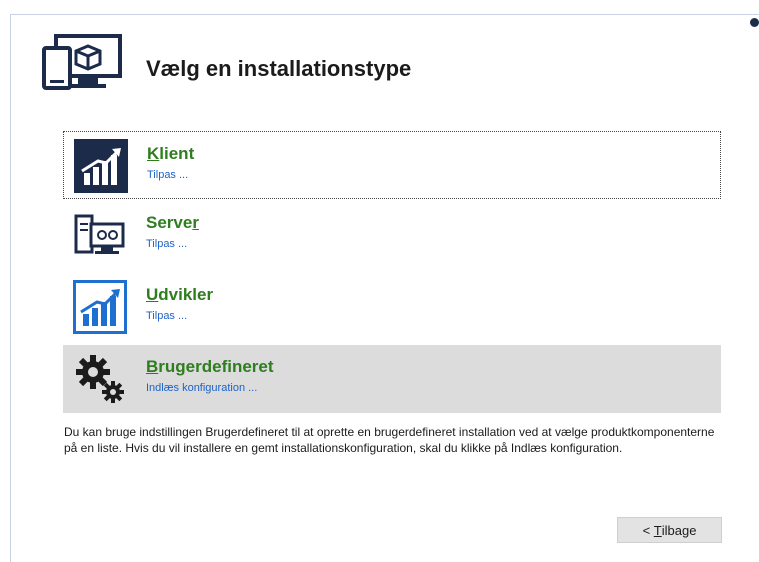  What do you see at coordinates (172, 222) in the screenshot?
I see `option-title: Server` at bounding box center [172, 222].